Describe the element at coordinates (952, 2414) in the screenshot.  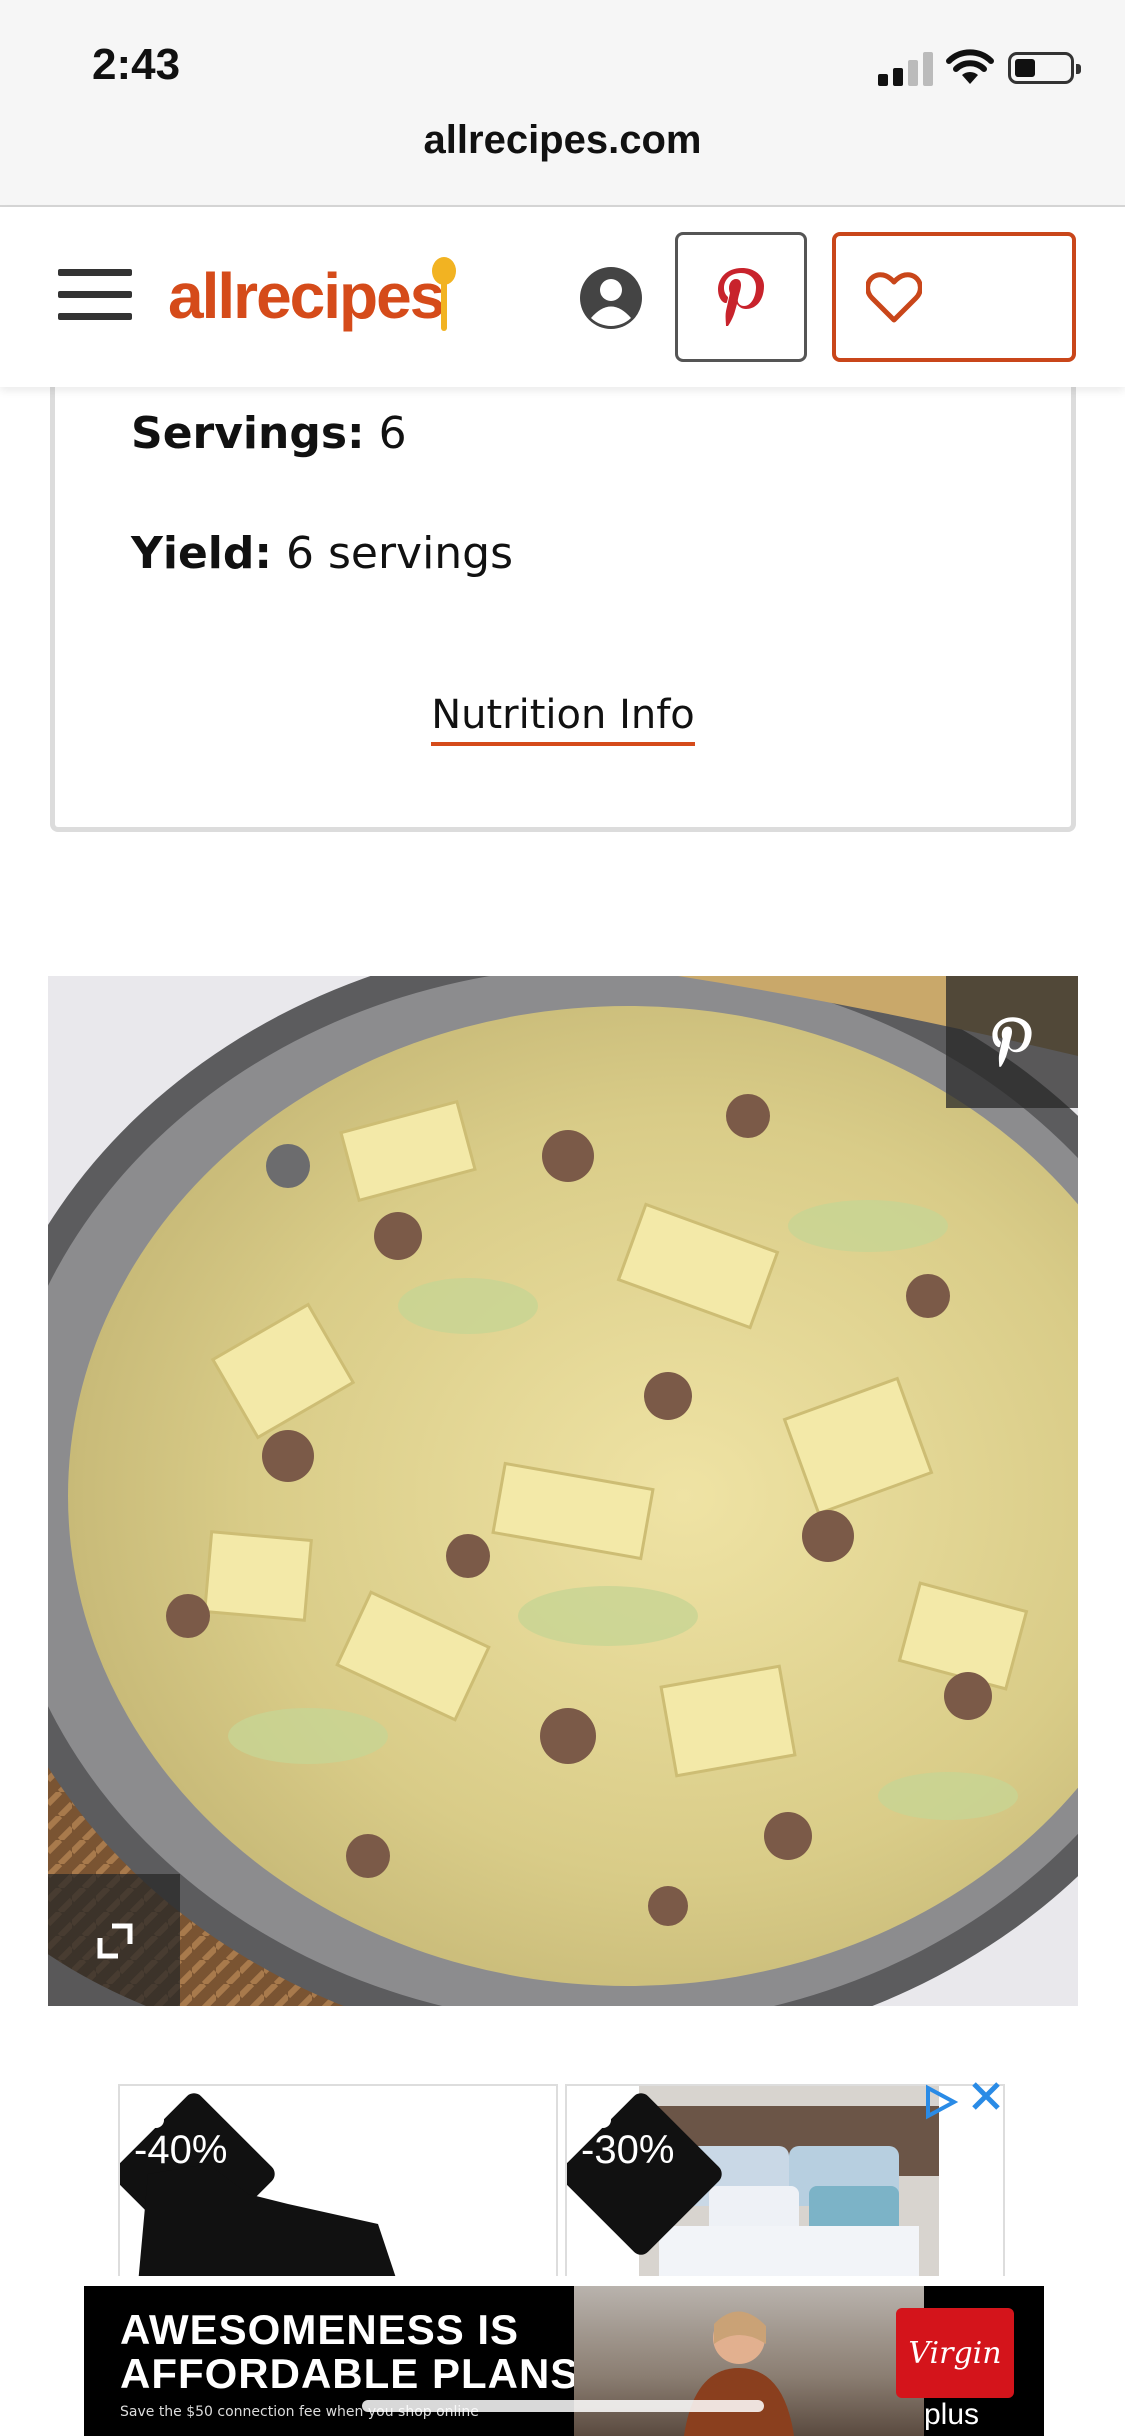
I see `virgin-plus-label: plus` at that location.